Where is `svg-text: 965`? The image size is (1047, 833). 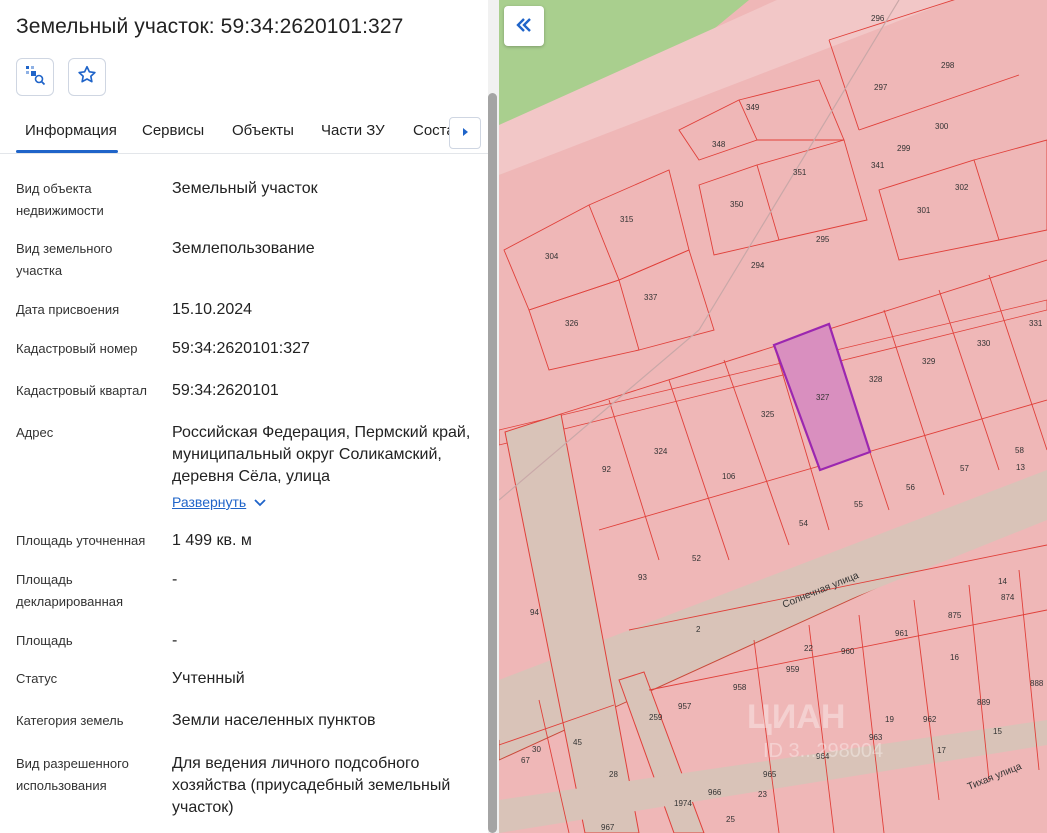
svg-text: 965 is located at coordinates (770, 774).